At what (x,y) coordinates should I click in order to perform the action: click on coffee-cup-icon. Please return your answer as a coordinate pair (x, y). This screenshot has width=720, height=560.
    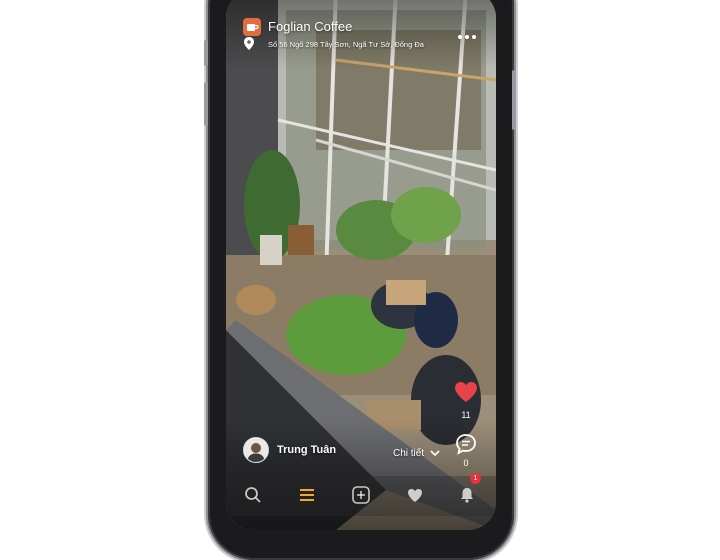
    Looking at the image, I should click on (253, 27).